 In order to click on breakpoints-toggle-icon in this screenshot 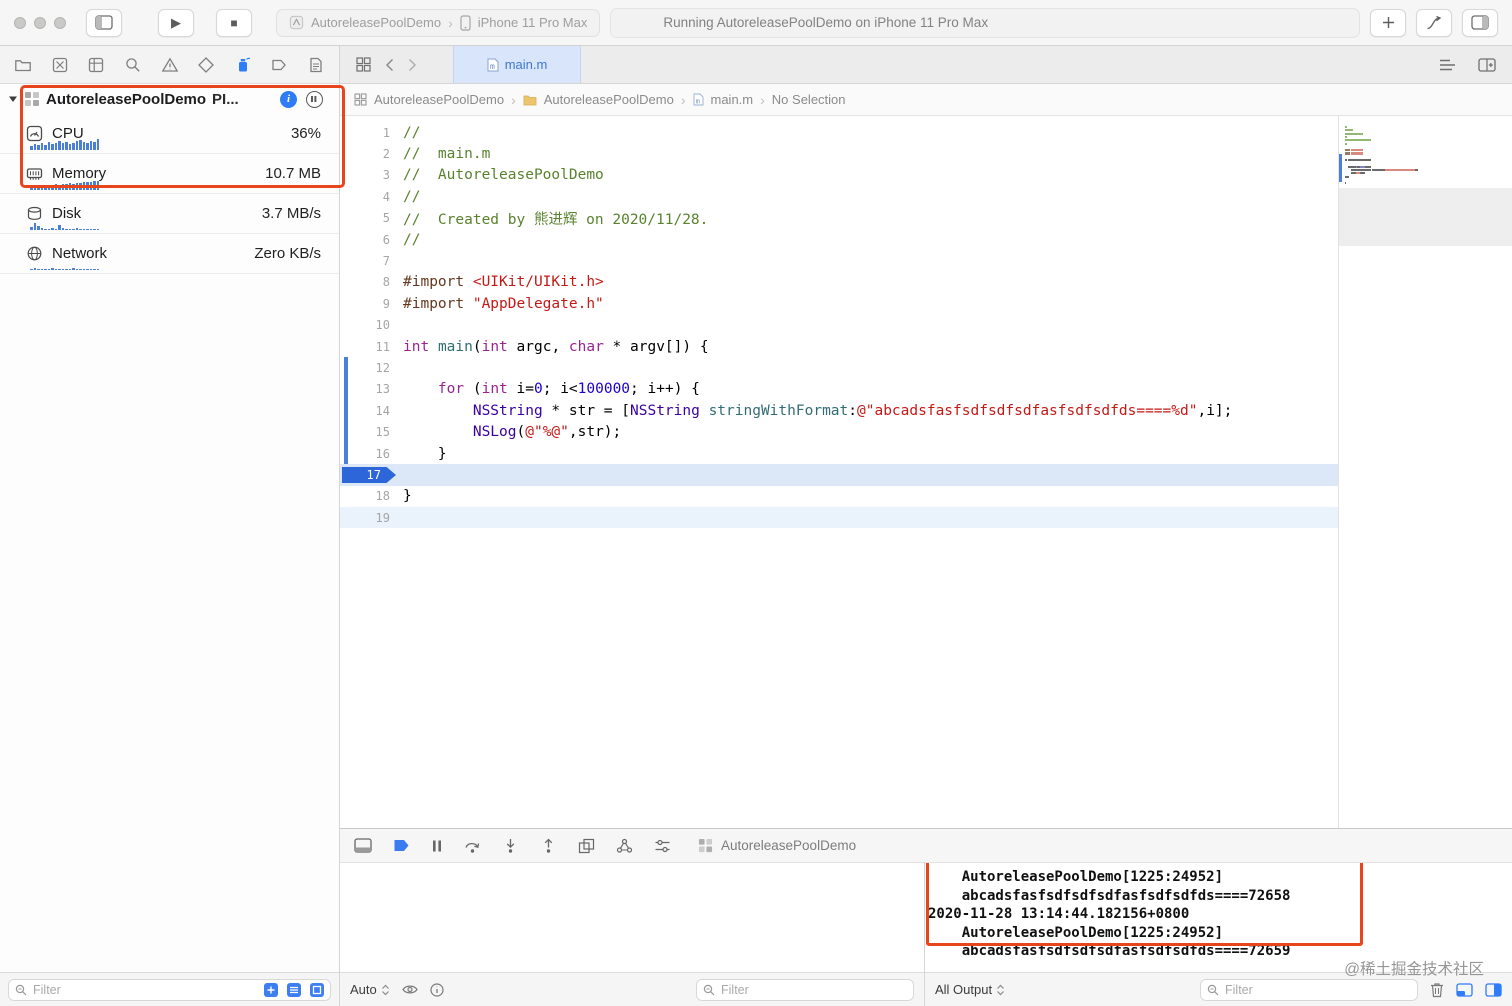, I will do `click(401, 845)`.